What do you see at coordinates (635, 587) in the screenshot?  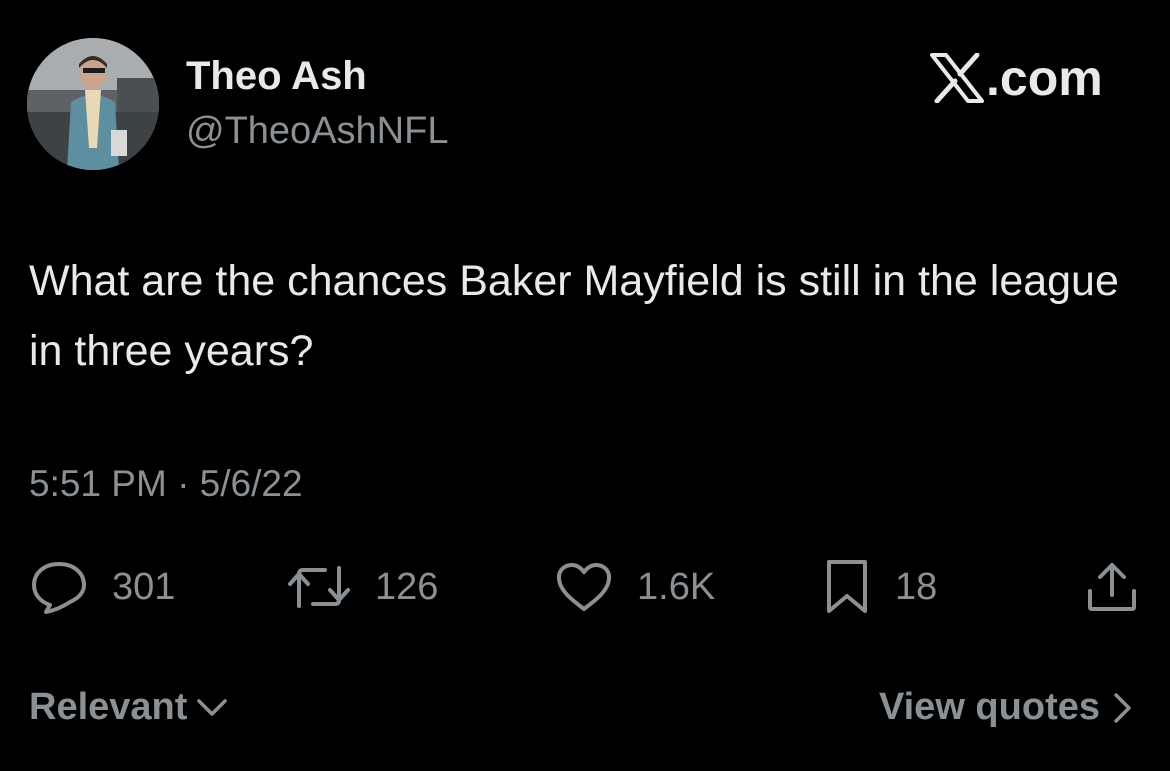 I see `like-button: 1.6K` at bounding box center [635, 587].